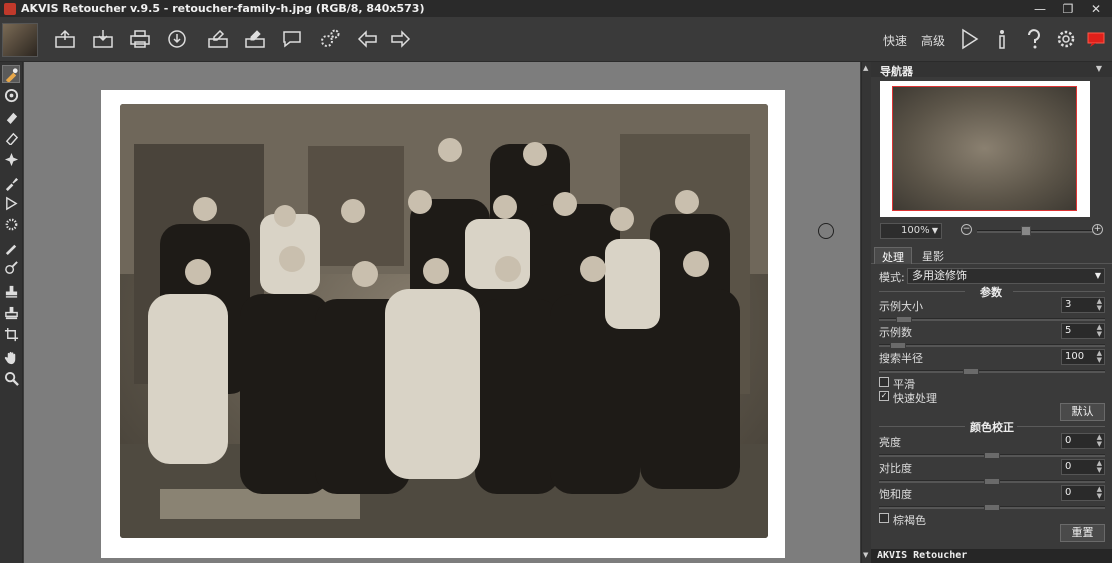 This screenshot has width=1112, height=563. Describe the element at coordinates (895, 40) in the screenshot. I see `mode-quick-tab: 快速` at that location.